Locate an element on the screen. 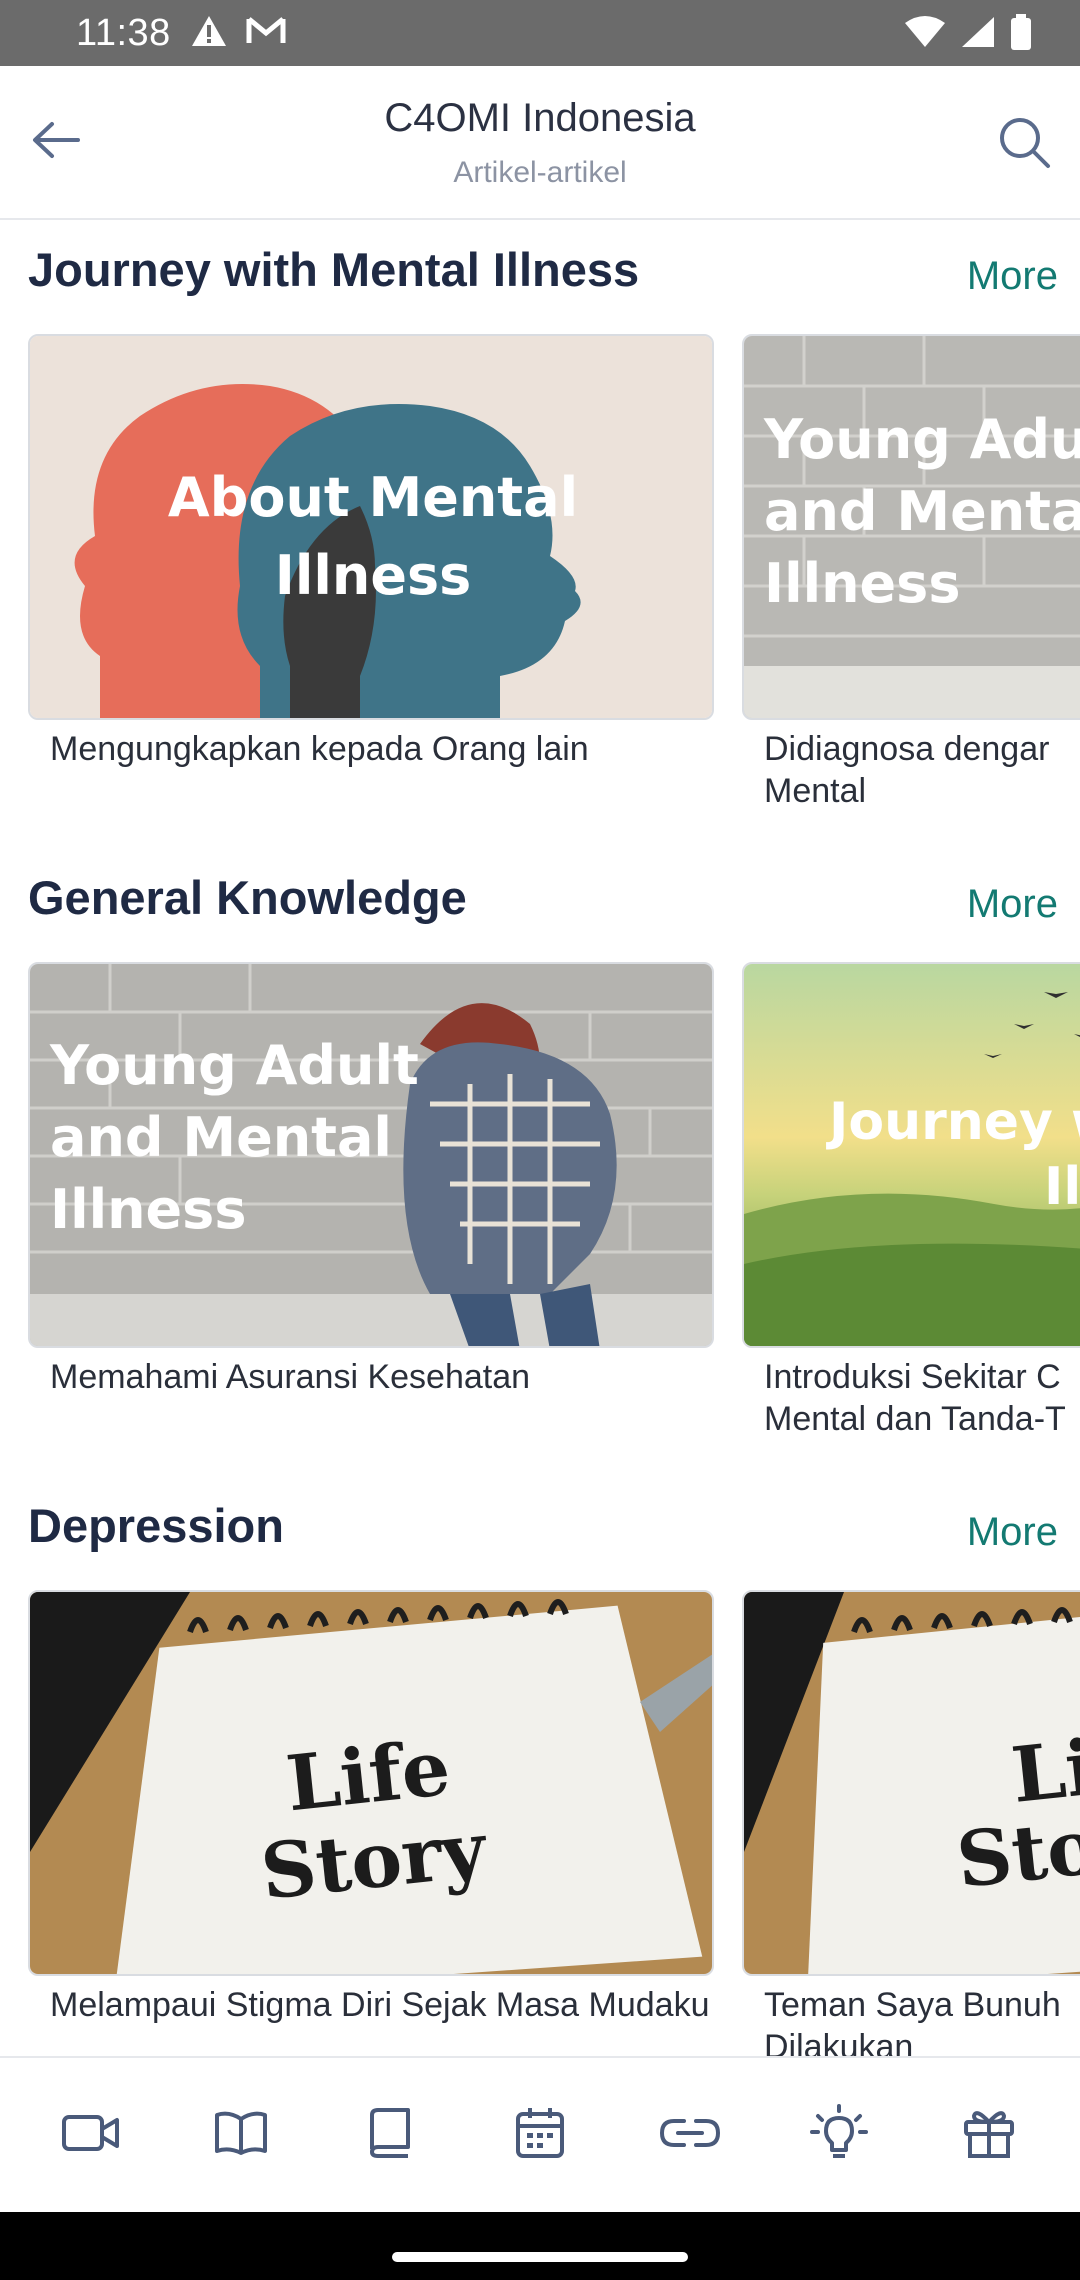  home-gesture-handle is located at coordinates (540, 2257).